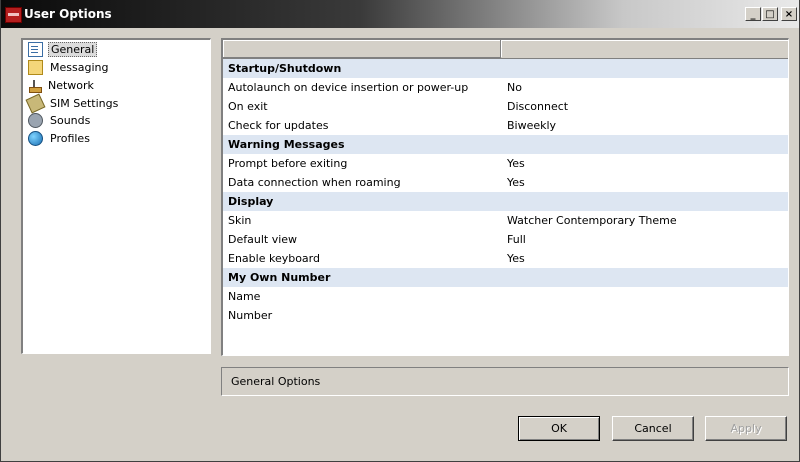  What do you see at coordinates (400, 14) in the screenshot?
I see `title-bar: User Options _ □ ×` at bounding box center [400, 14].